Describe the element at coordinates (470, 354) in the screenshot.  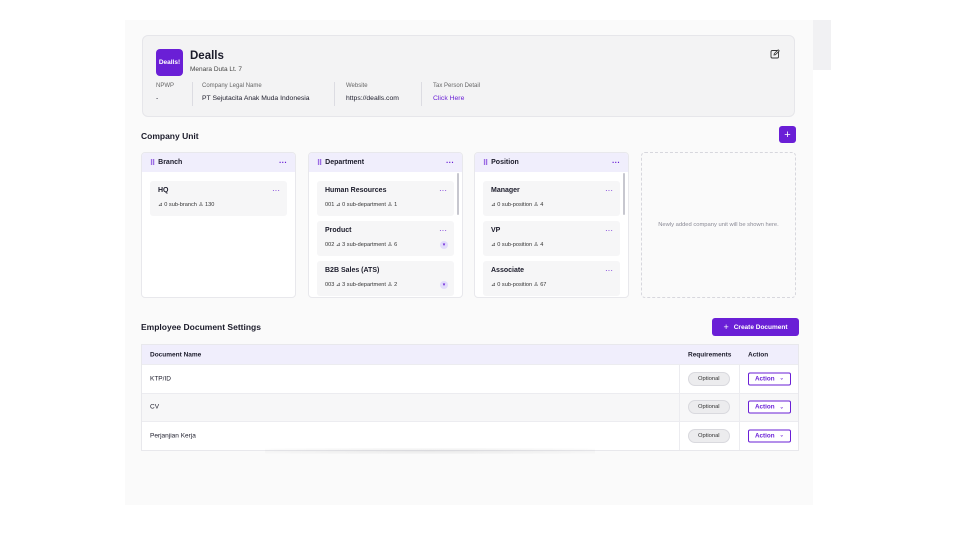
I see `table-header: Document Name Requirements Action` at that location.